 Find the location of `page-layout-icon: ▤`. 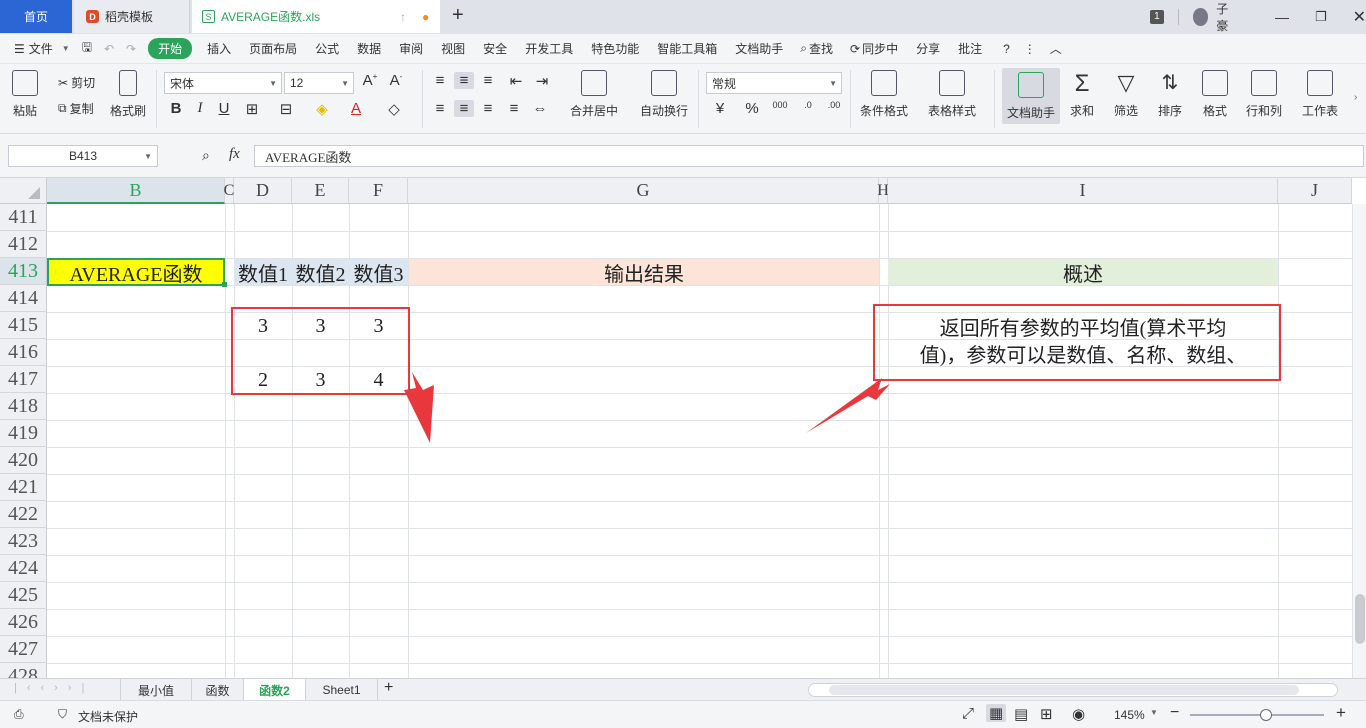

page-layout-icon: ▤ is located at coordinates (1021, 714).